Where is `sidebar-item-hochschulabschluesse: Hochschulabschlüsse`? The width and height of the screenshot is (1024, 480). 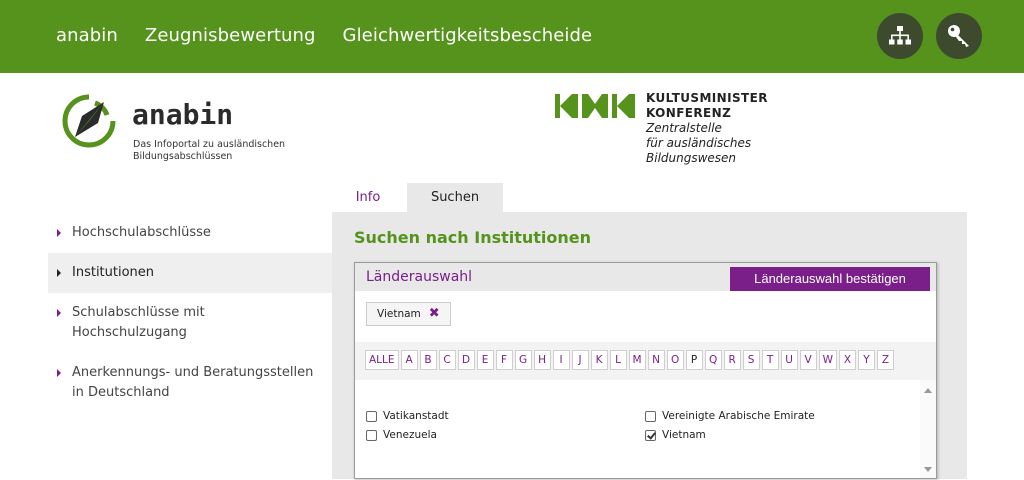 sidebar-item-hochschulabschluesse: Hochschulabschlüsse is located at coordinates (190, 233).